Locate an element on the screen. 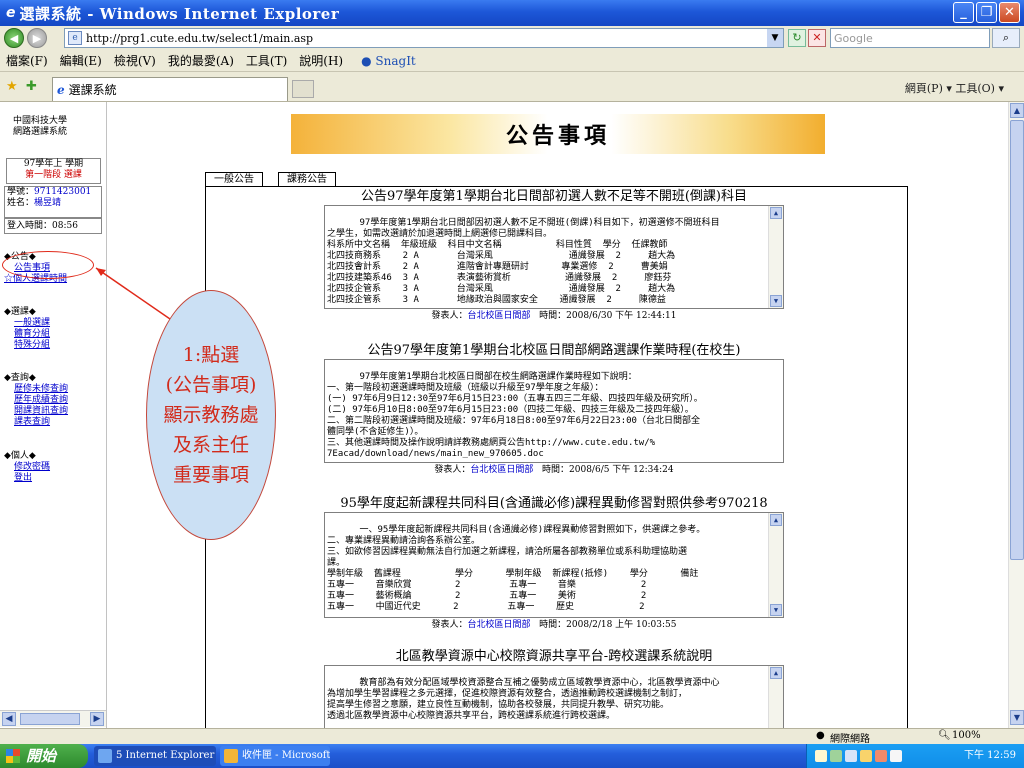  start-button: 開始 is located at coordinates (44, 756).